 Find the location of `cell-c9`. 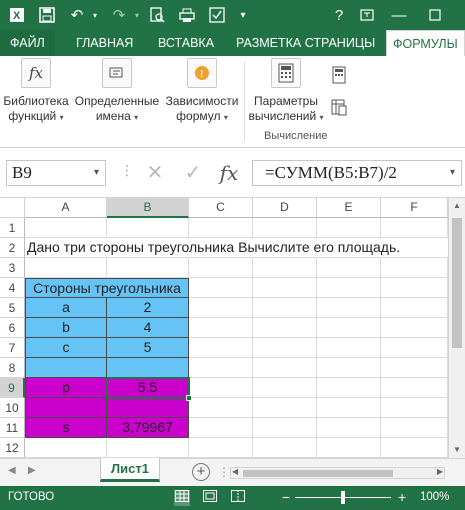

cell-c9 is located at coordinates (221, 388).